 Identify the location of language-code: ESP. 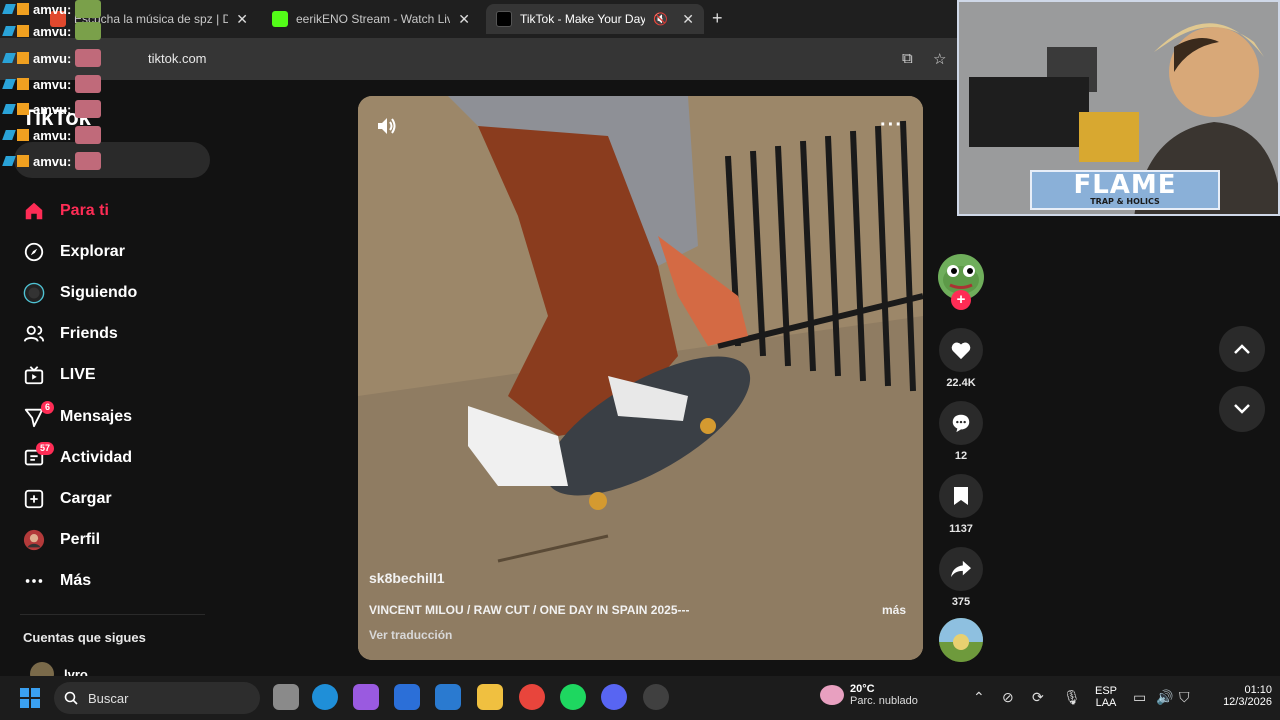
(1105, 691).